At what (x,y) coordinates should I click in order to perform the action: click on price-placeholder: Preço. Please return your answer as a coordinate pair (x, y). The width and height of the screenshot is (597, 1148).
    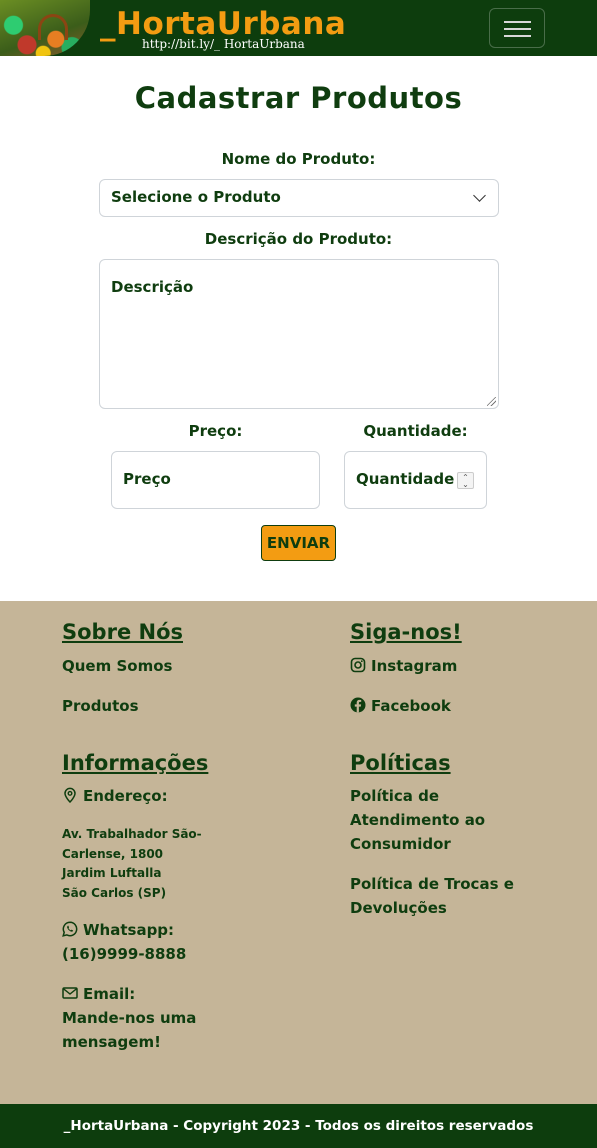
    Looking at the image, I should click on (147, 479).